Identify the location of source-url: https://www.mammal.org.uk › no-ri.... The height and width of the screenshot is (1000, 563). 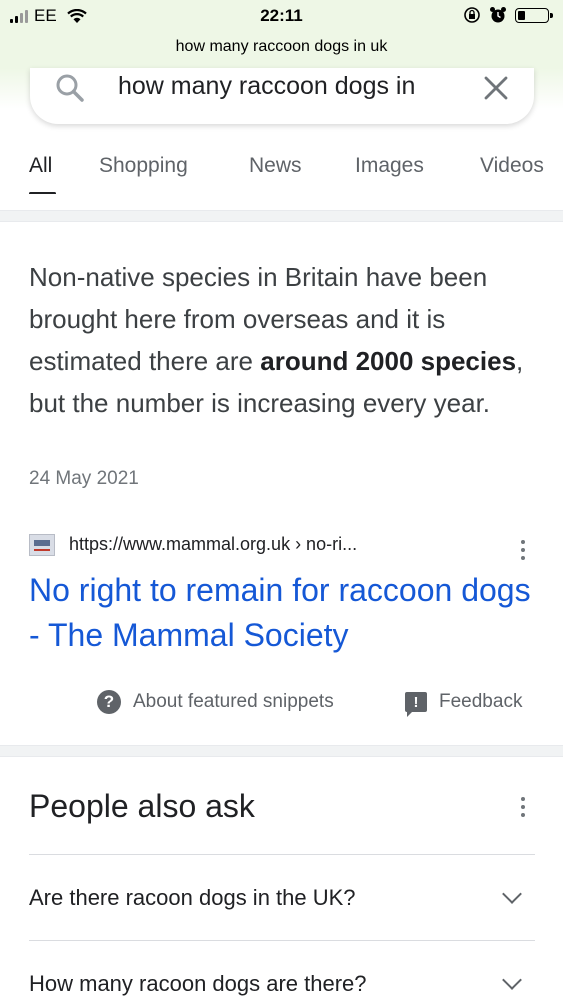
(213, 544).